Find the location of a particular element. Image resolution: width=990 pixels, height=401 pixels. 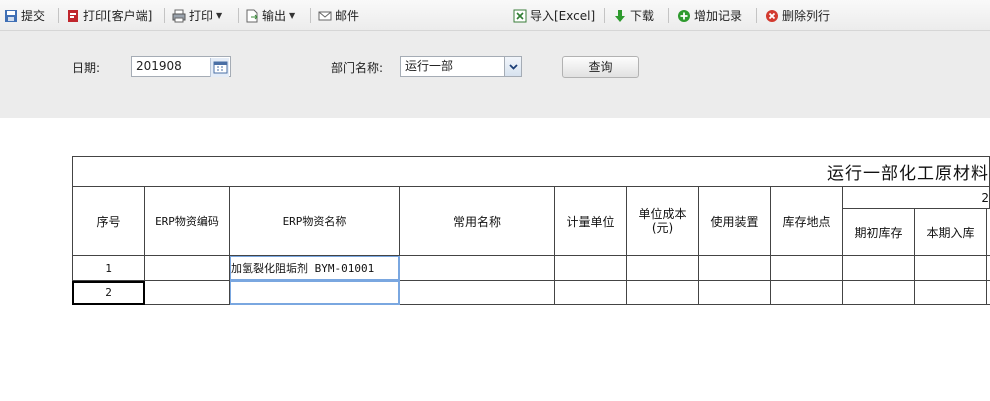

header-unit-cost: 单位成本(元) is located at coordinates (663, 221).